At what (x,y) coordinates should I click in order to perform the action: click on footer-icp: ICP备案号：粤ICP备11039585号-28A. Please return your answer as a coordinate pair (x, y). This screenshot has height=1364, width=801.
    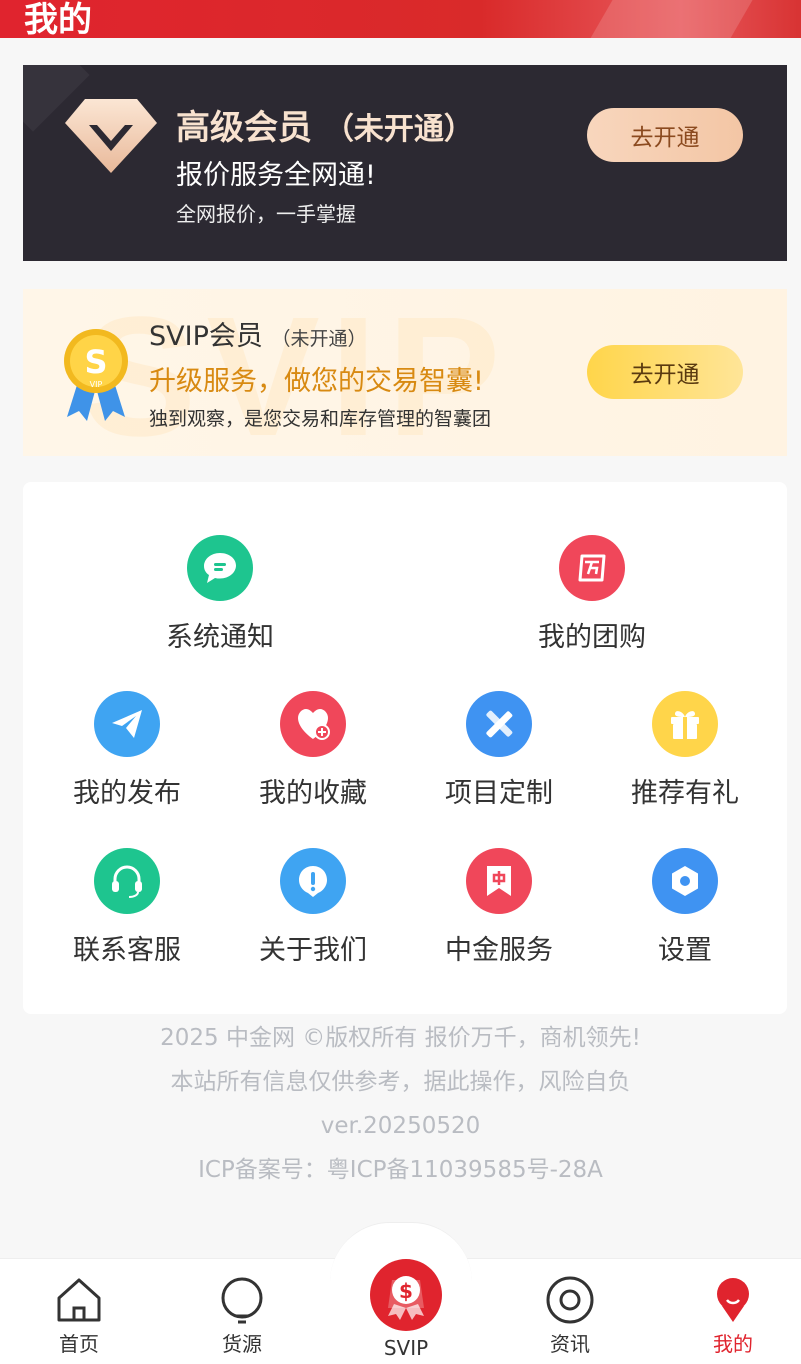
    Looking at the image, I should click on (400, 1170).